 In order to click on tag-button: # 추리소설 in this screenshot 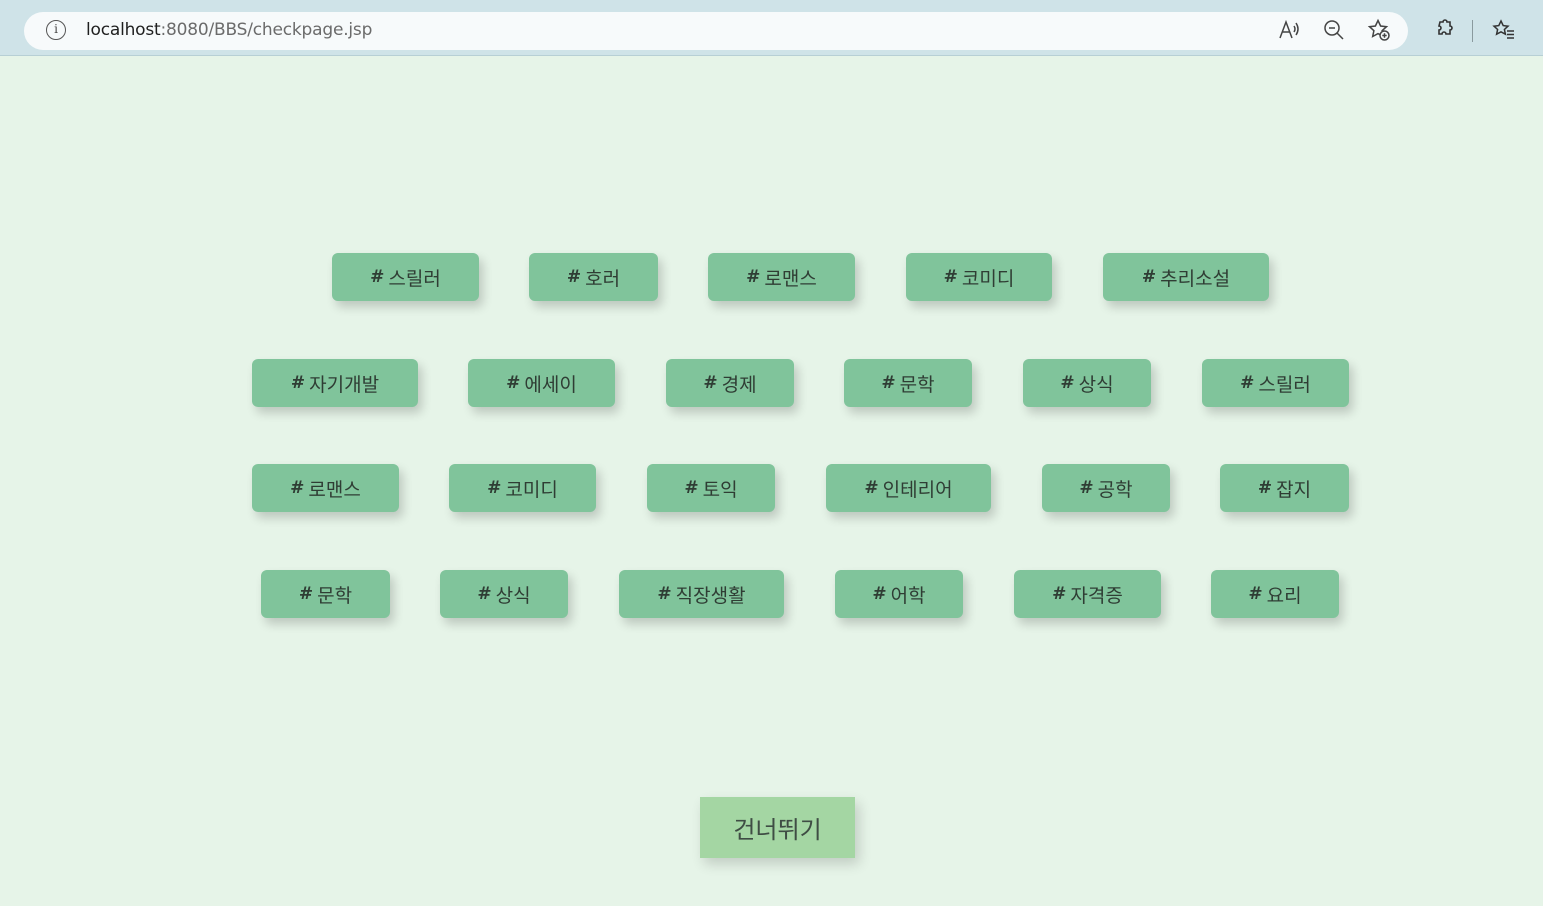, I will do `click(1186, 277)`.